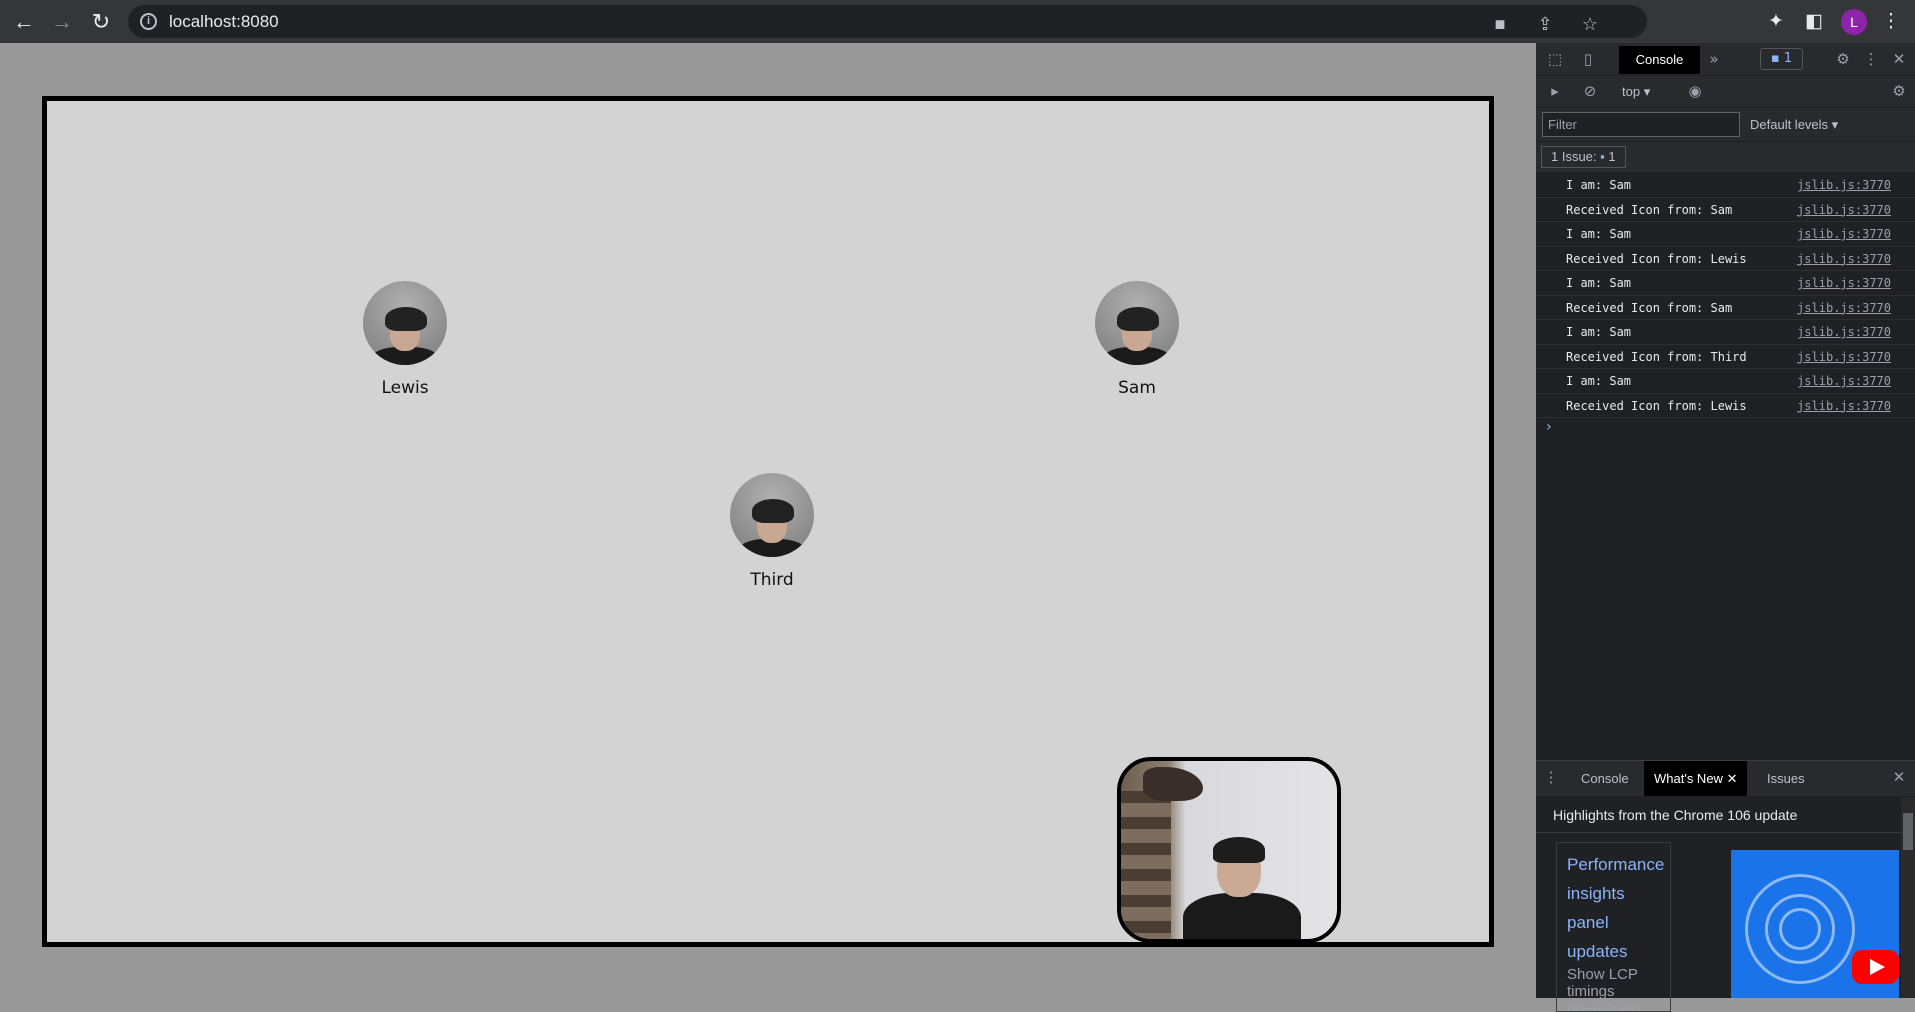 The height and width of the screenshot is (1012, 1915). Describe the element at coordinates (1725, 157) in the screenshot. I see `issues-row: 1 Issue: ▪ 1` at that location.